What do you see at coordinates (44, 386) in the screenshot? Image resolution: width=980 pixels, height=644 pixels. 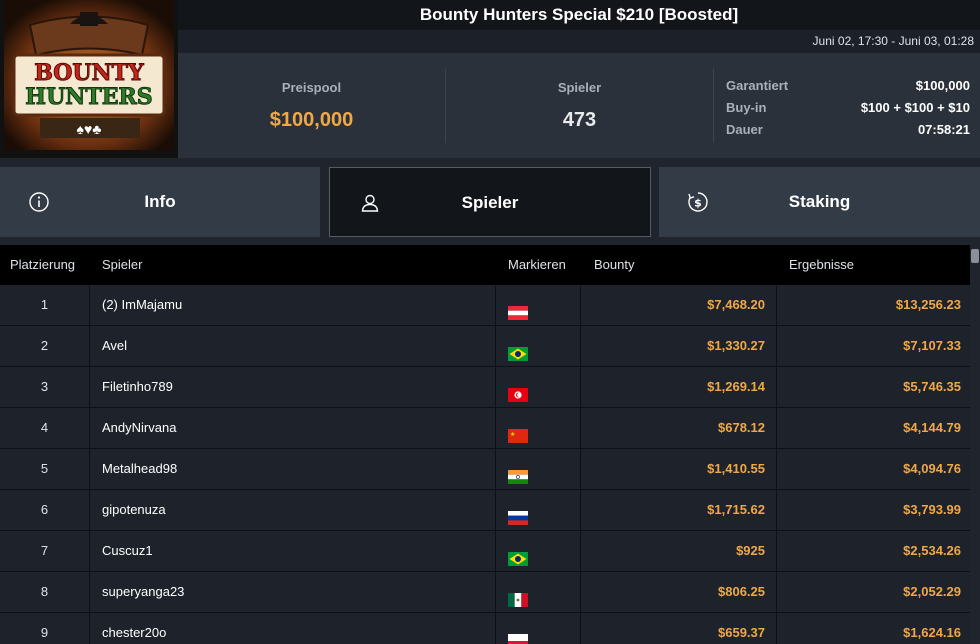 I see `cell-rank: 3` at bounding box center [44, 386].